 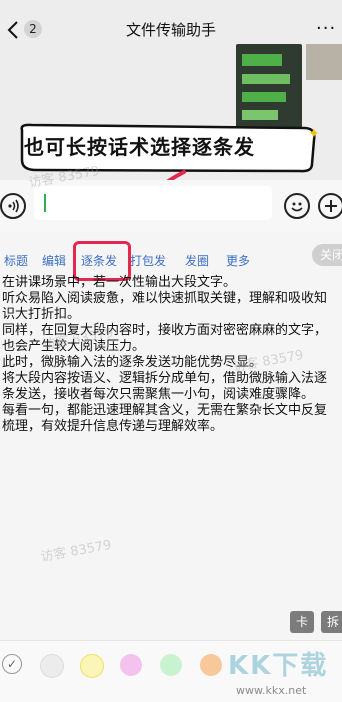 I want to click on chat-title: 文件传输助手, so click(x=170, y=30).